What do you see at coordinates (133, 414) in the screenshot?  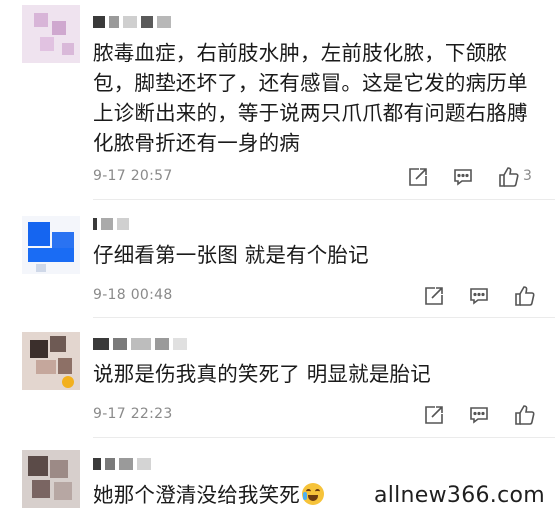 I see `comment-time: 9-17 22:23` at bounding box center [133, 414].